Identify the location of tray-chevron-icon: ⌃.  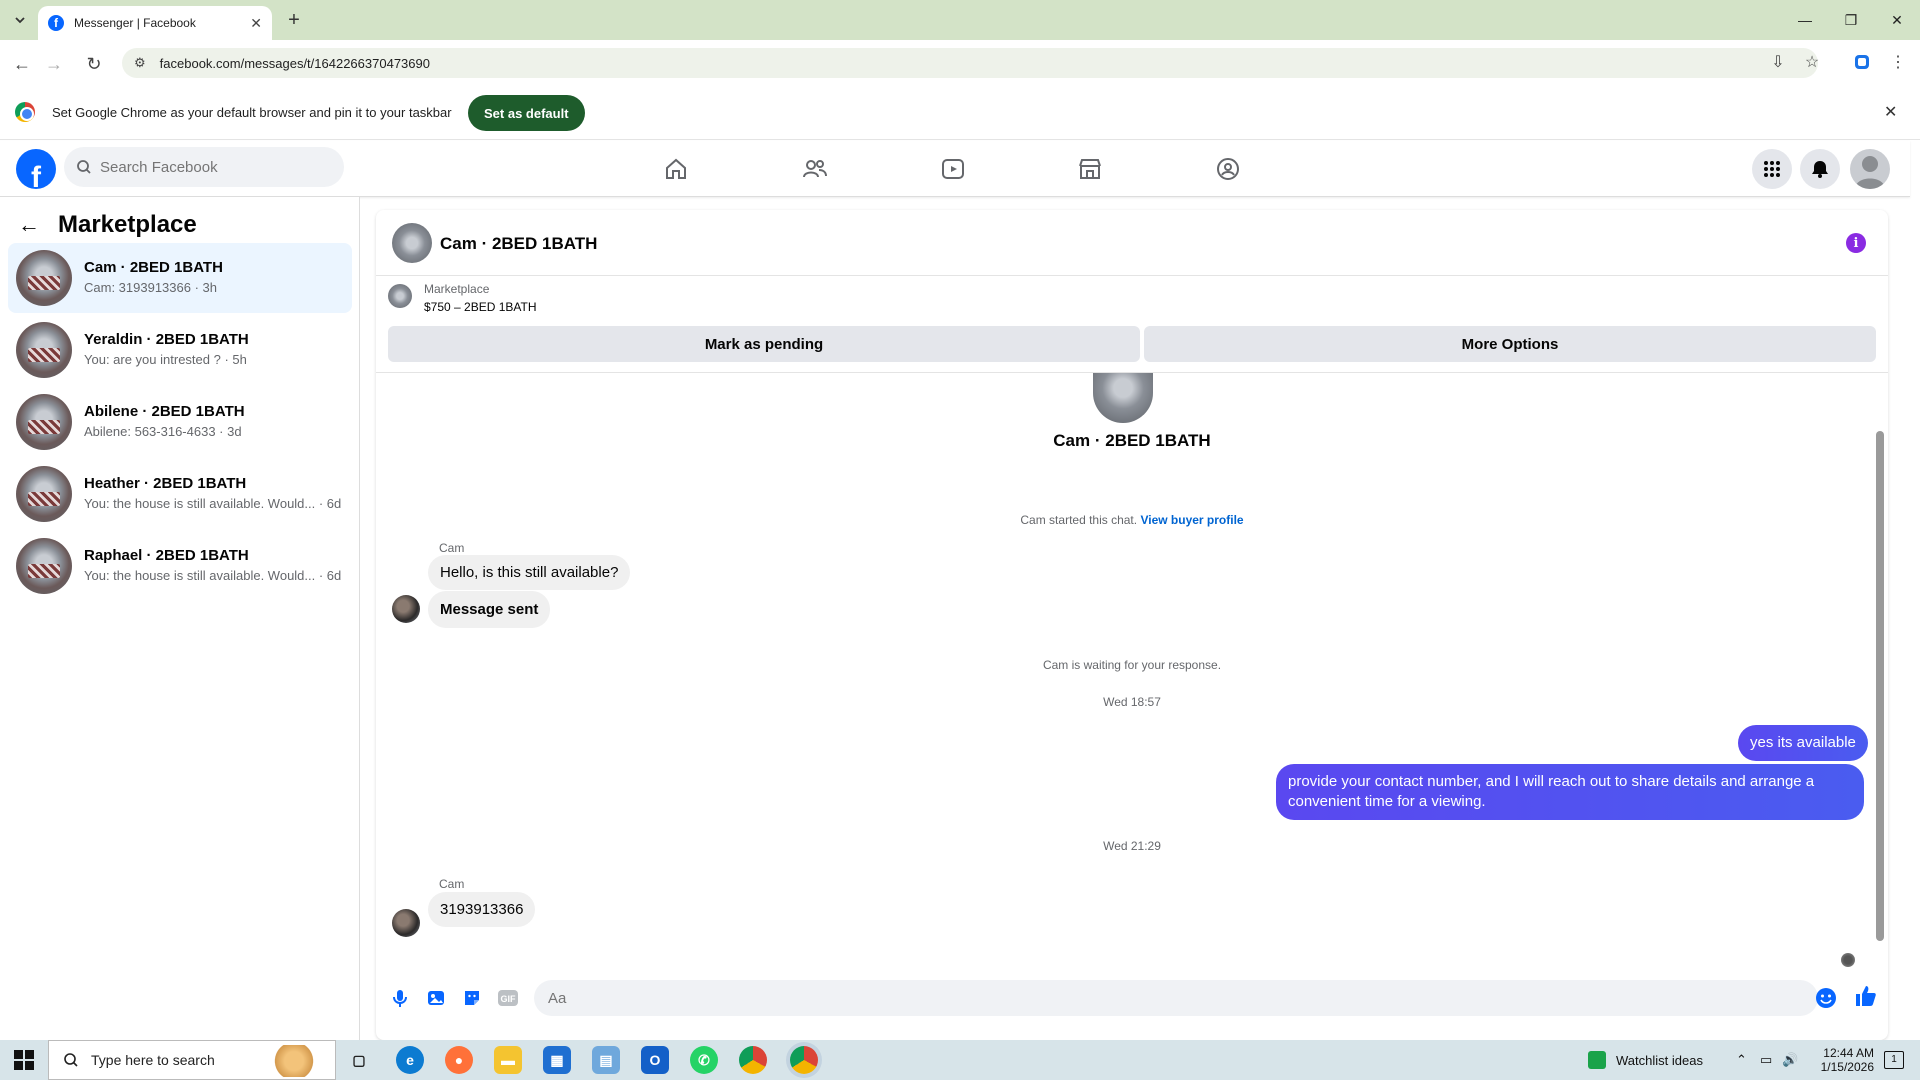
(1741, 1060).